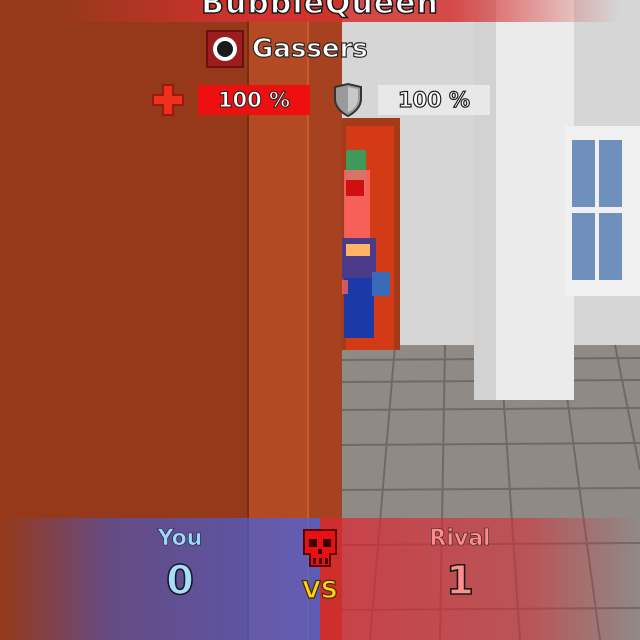  What do you see at coordinates (319, 589) in the screenshot?
I see `vs-label: VS` at bounding box center [319, 589].